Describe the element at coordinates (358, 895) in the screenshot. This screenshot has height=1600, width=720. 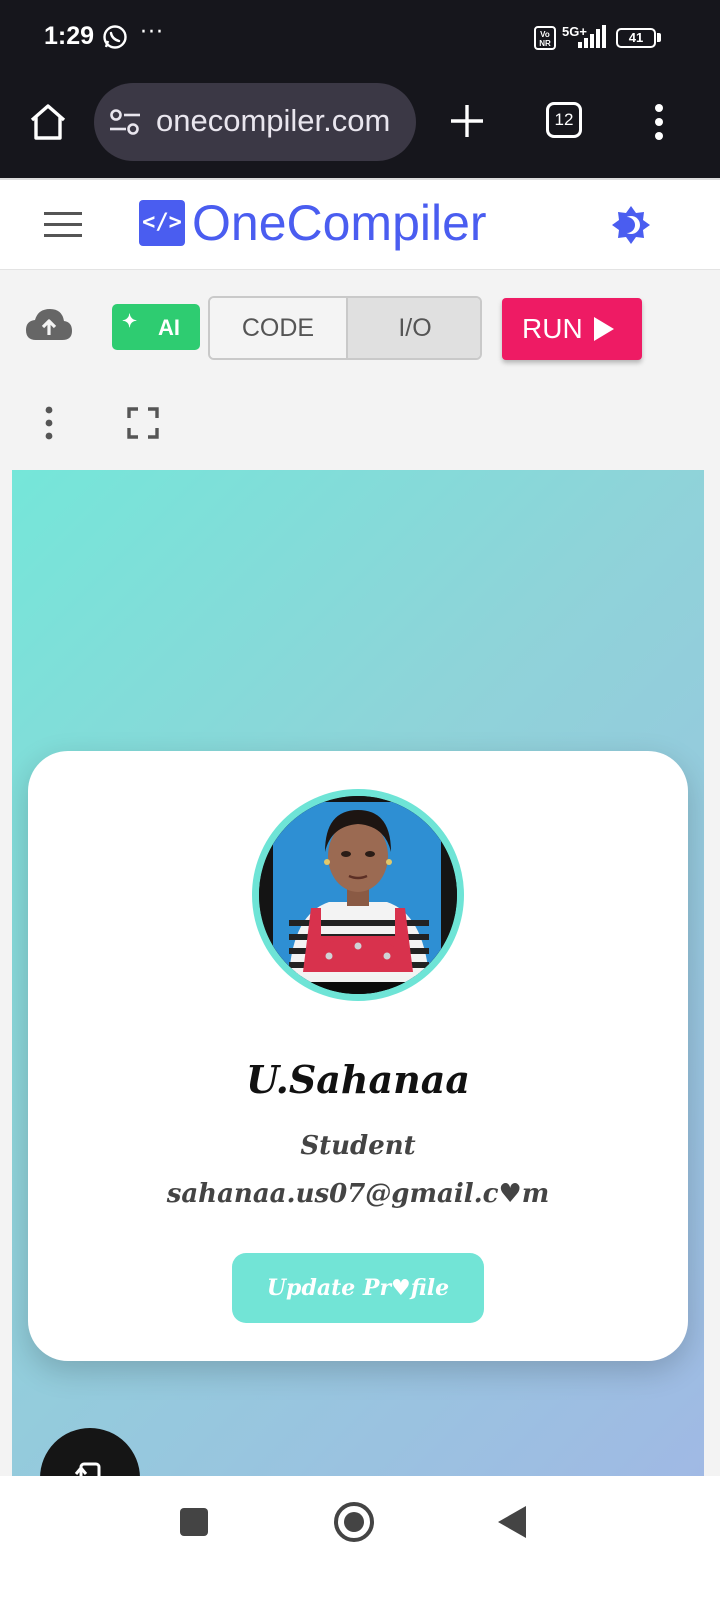
I see `profile-avatar` at that location.